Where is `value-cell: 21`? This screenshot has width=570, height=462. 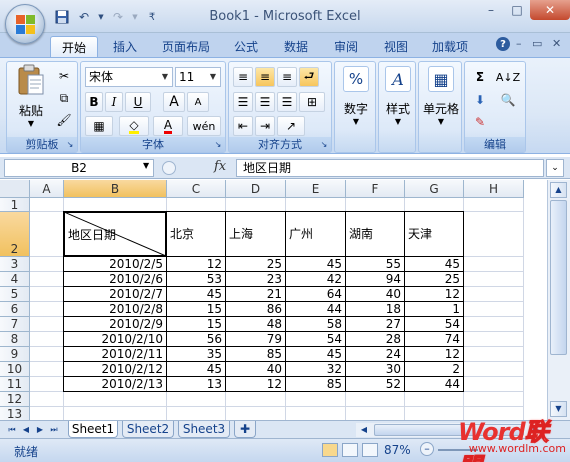 value-cell: 21 is located at coordinates (255, 294).